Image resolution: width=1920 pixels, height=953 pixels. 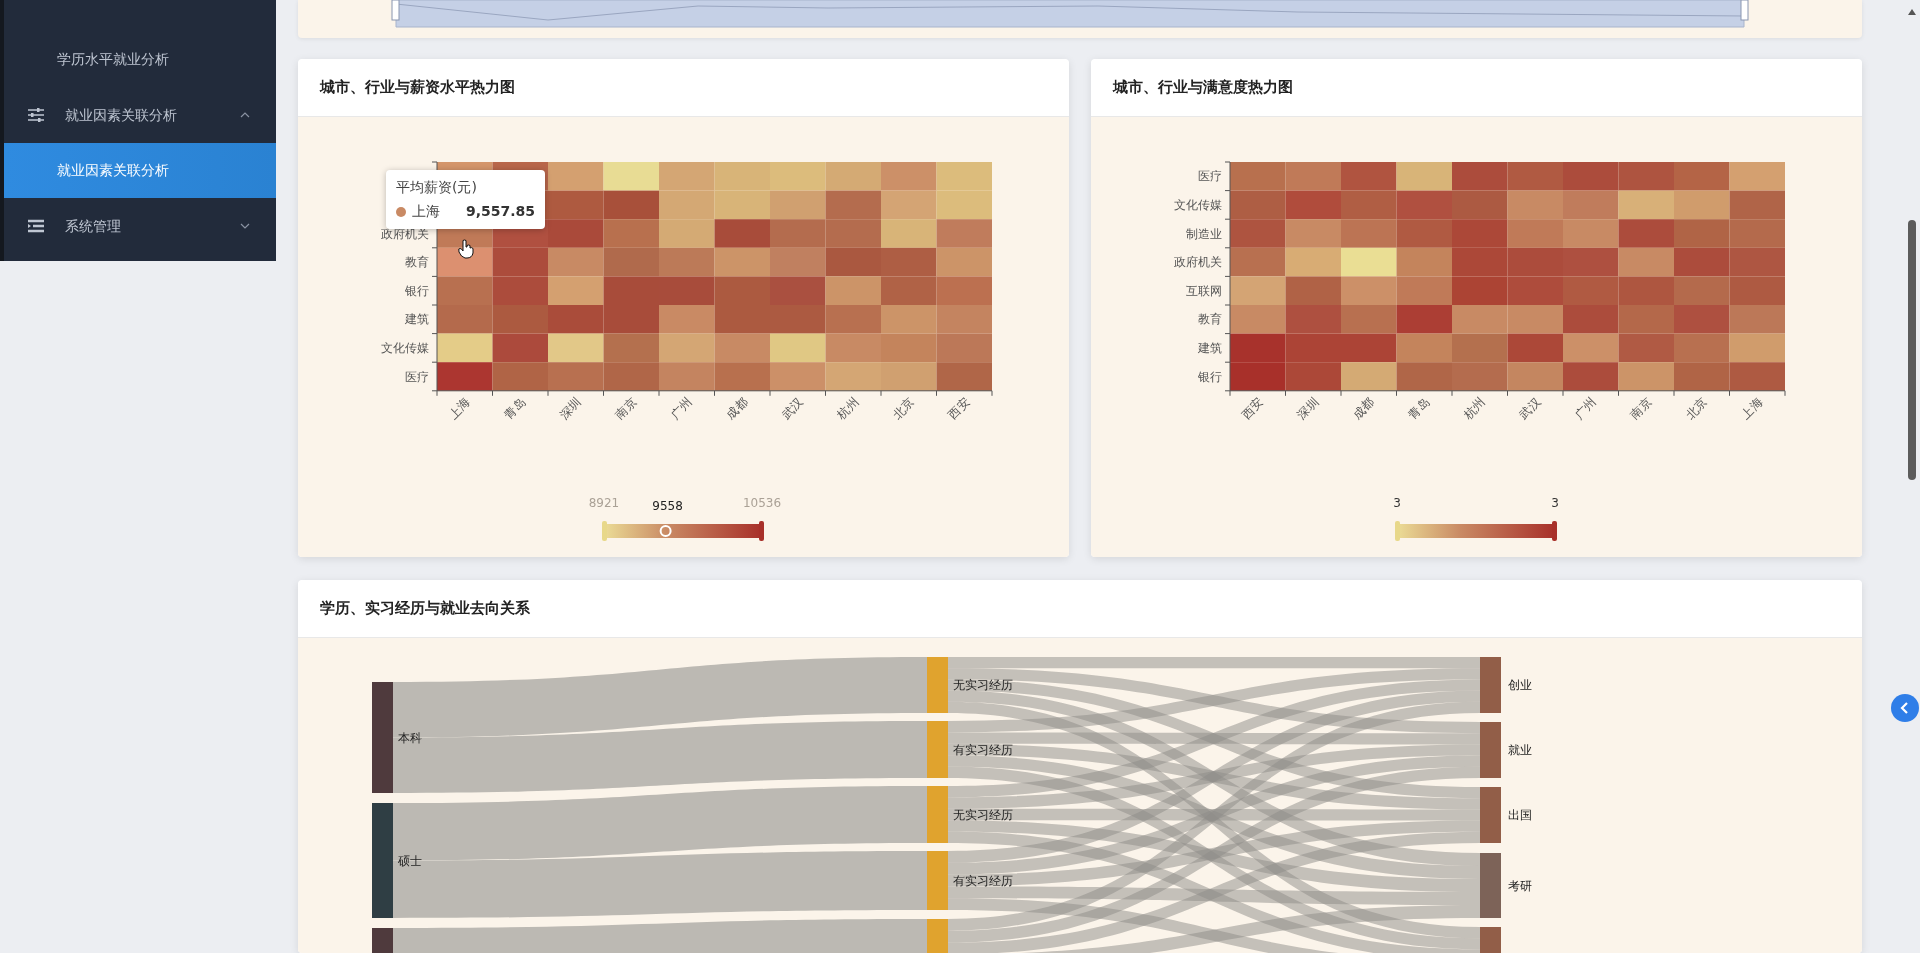 I want to click on series-label: 上海, so click(x=426, y=211).